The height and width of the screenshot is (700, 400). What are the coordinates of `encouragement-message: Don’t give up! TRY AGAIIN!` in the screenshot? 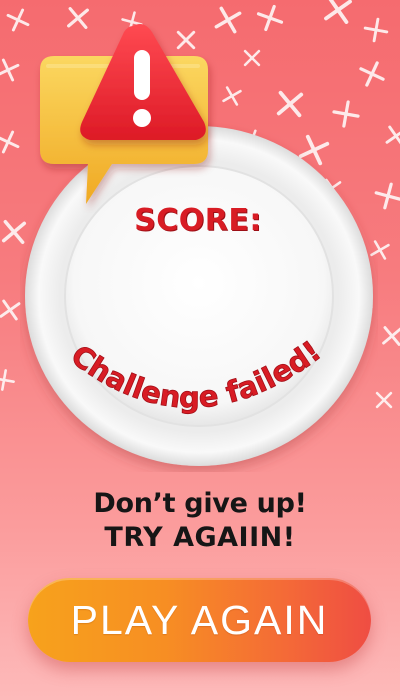 It's located at (200, 521).